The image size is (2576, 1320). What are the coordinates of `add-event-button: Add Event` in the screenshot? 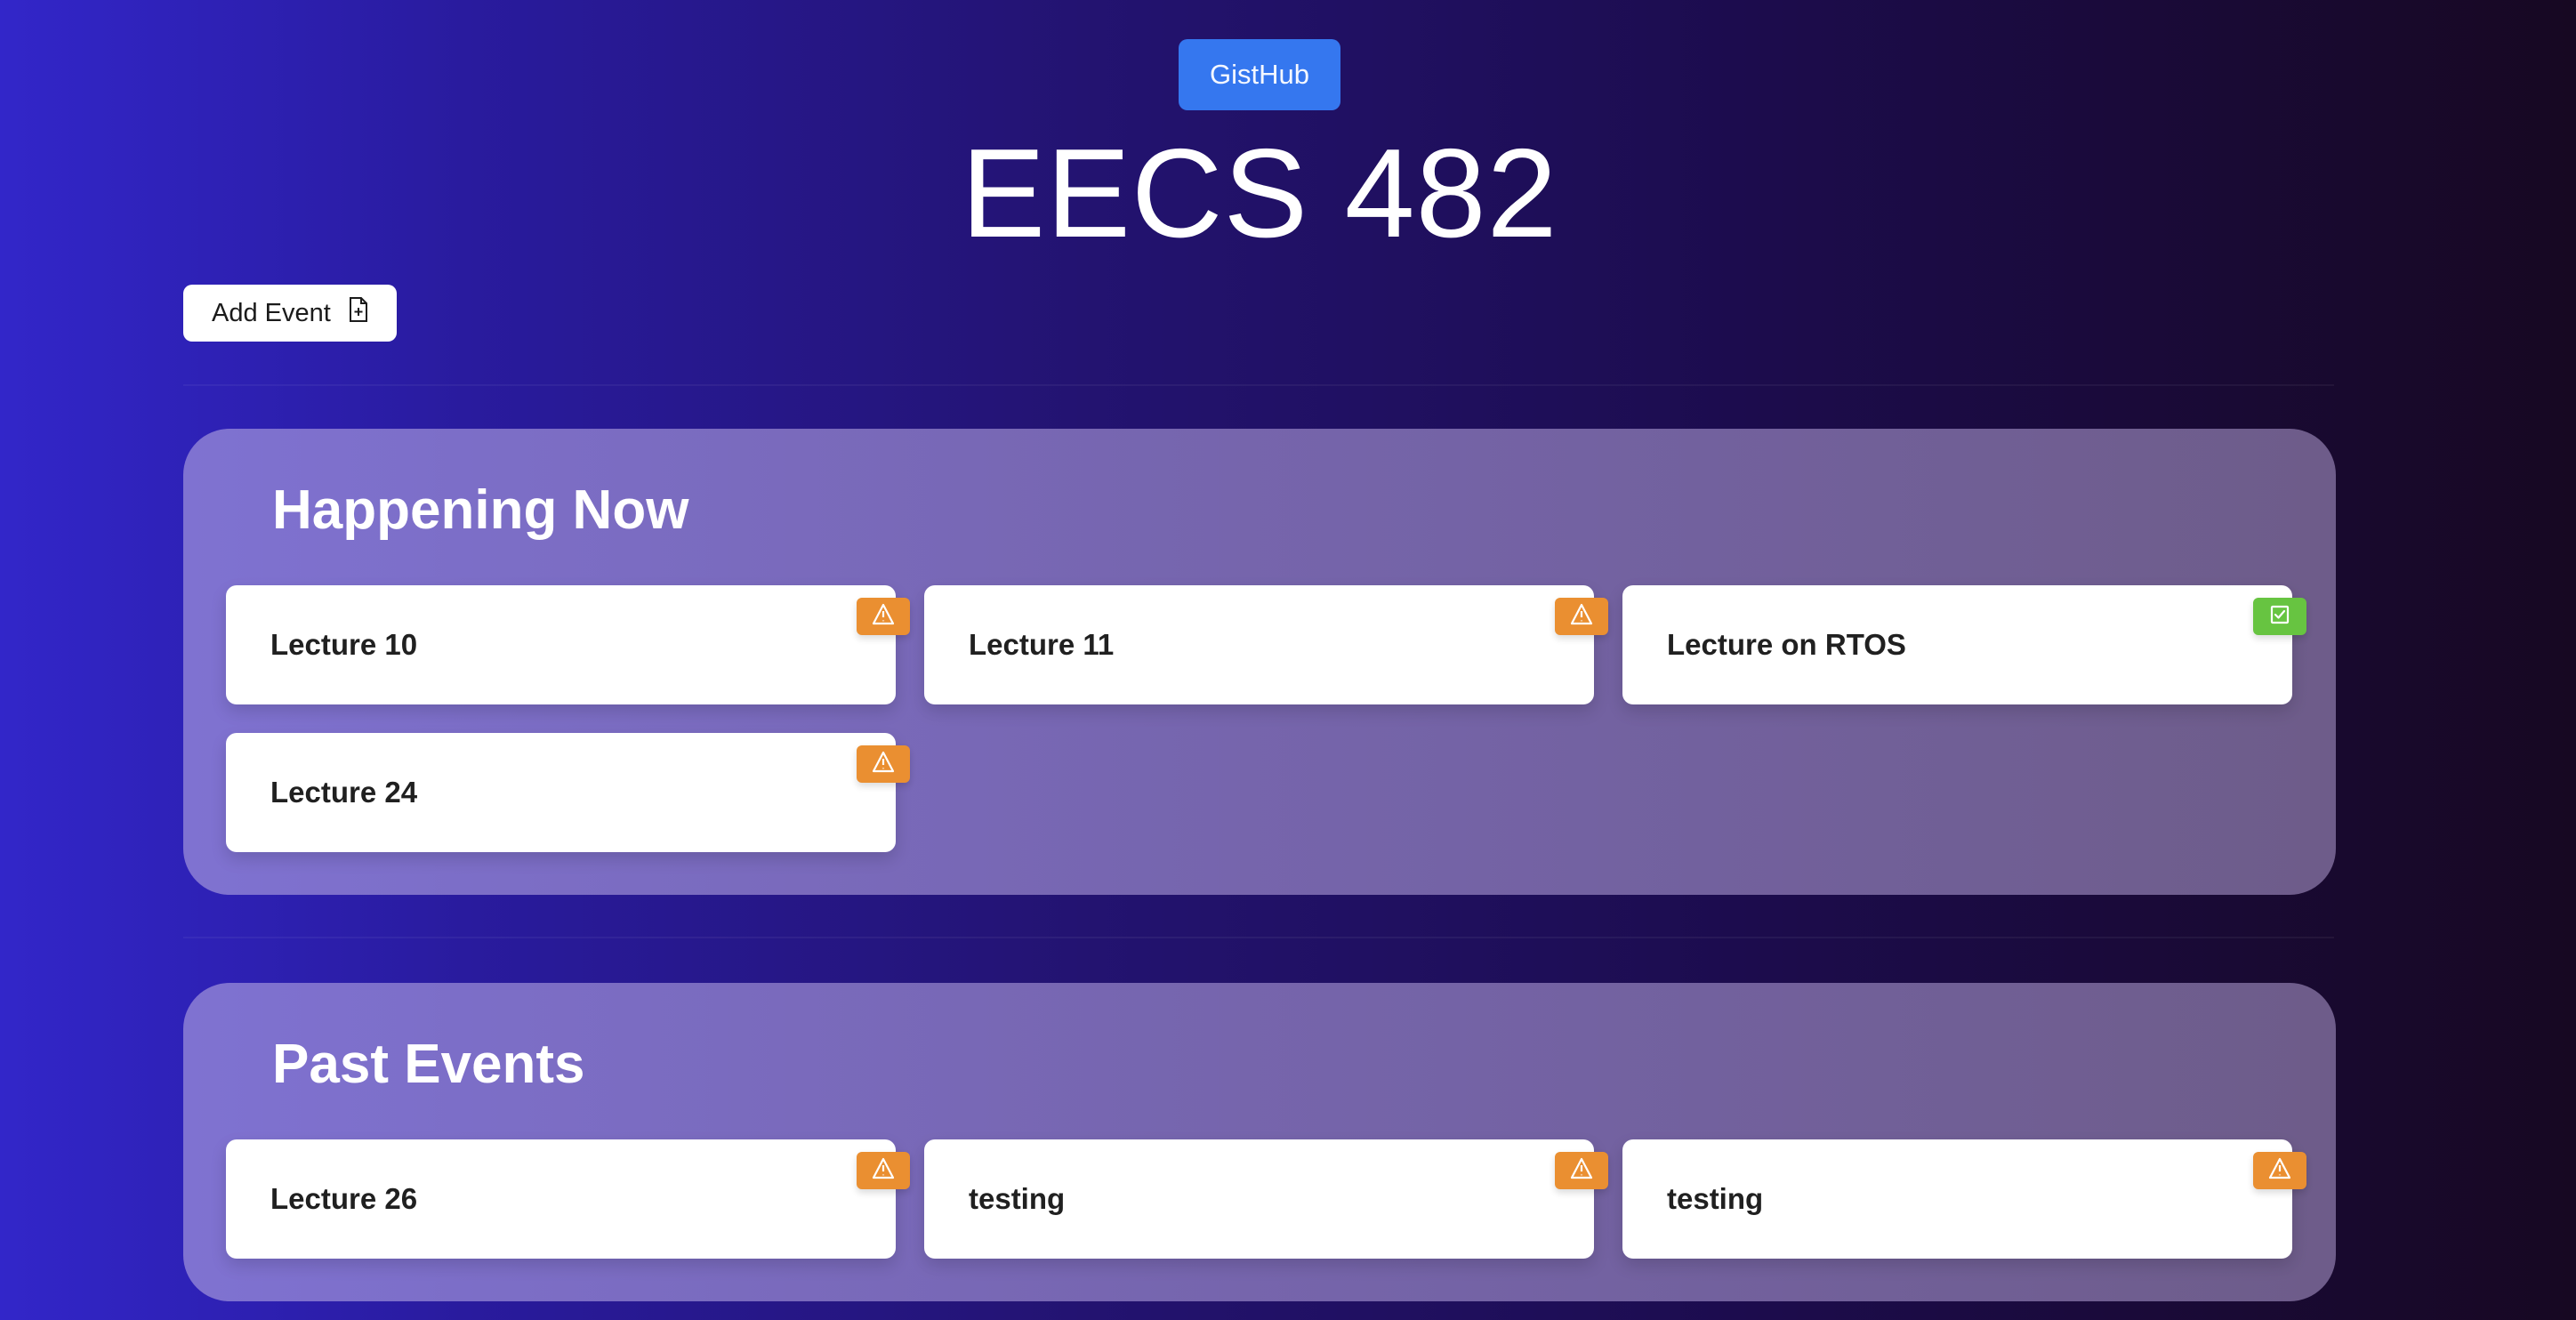 It's located at (290, 313).